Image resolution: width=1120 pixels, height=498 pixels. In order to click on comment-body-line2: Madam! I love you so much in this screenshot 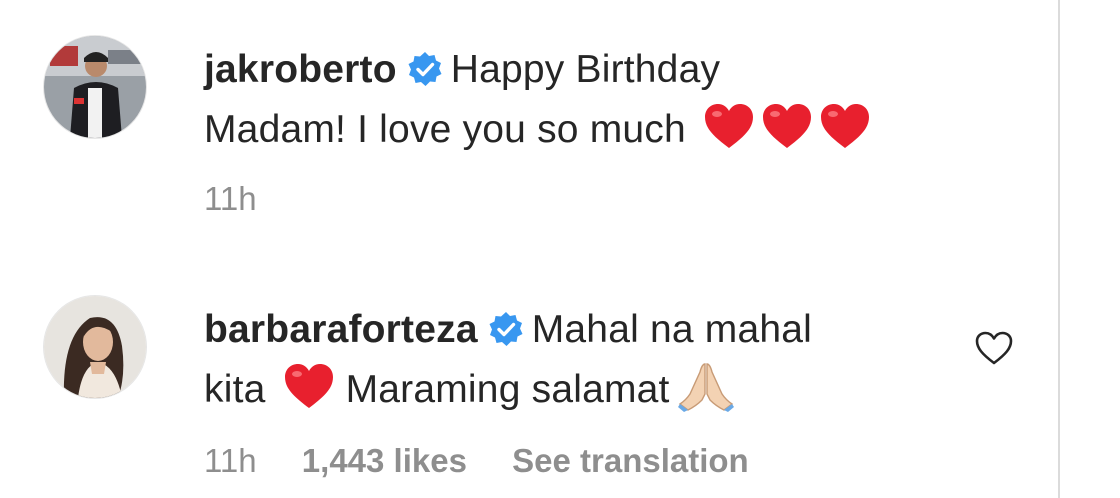, I will do `click(445, 129)`.